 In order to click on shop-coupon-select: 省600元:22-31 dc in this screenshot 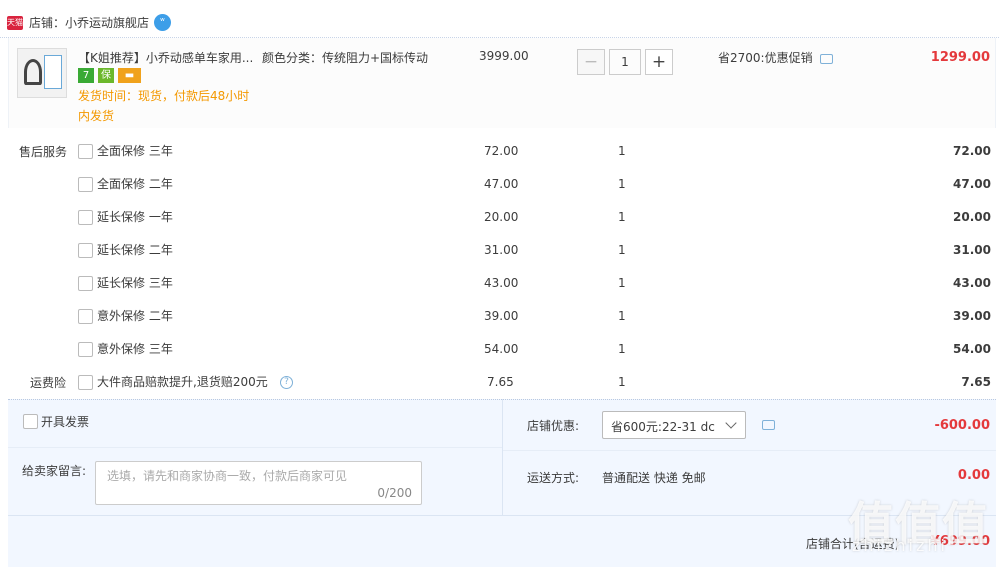, I will do `click(674, 425)`.